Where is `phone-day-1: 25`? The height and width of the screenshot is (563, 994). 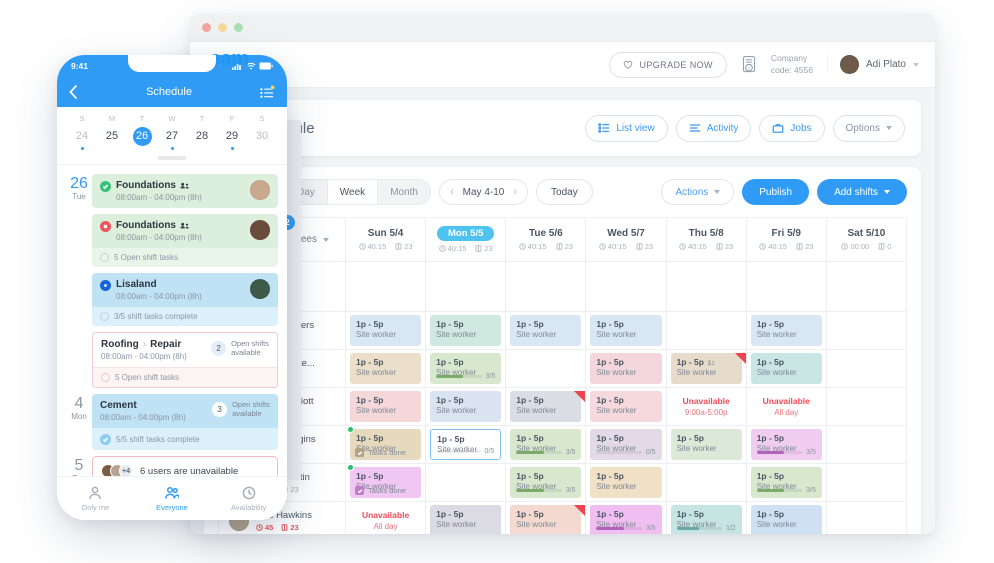
phone-day-1: 25 is located at coordinates (112, 138).